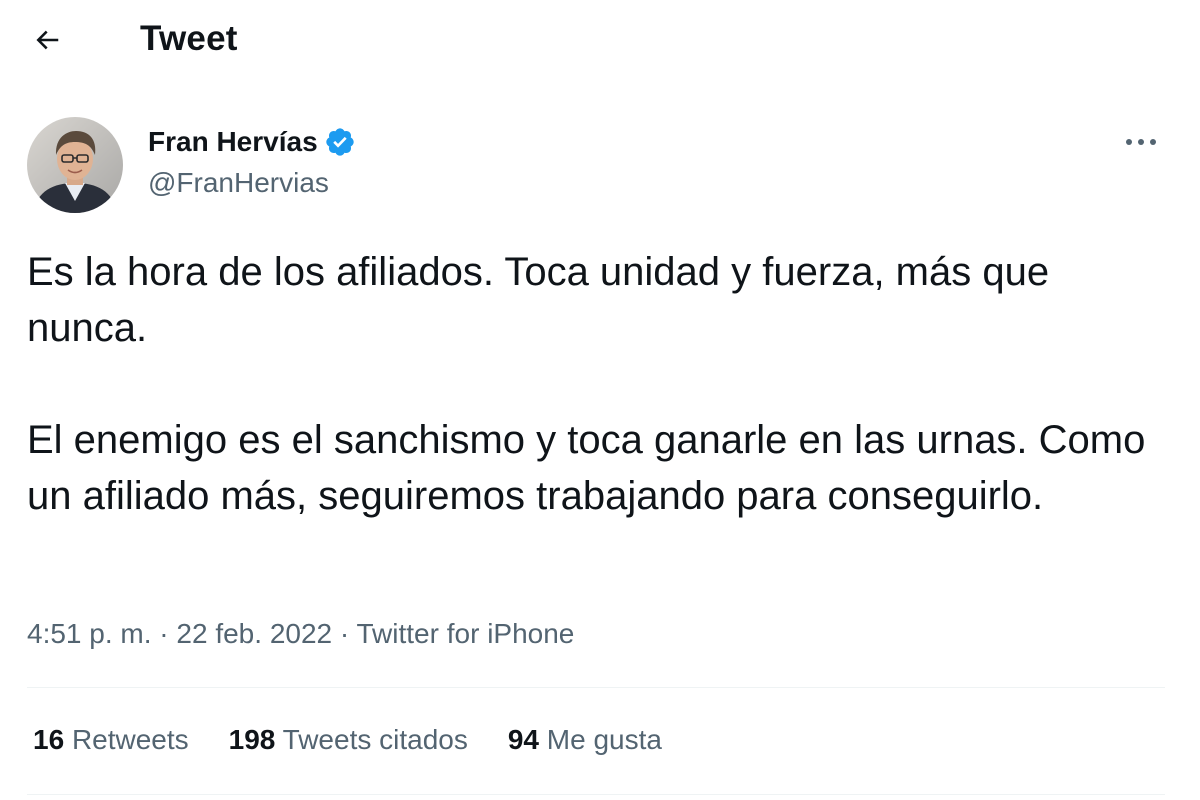 The height and width of the screenshot is (800, 1200). What do you see at coordinates (189, 38) in the screenshot?
I see `page-title: Tweet` at bounding box center [189, 38].